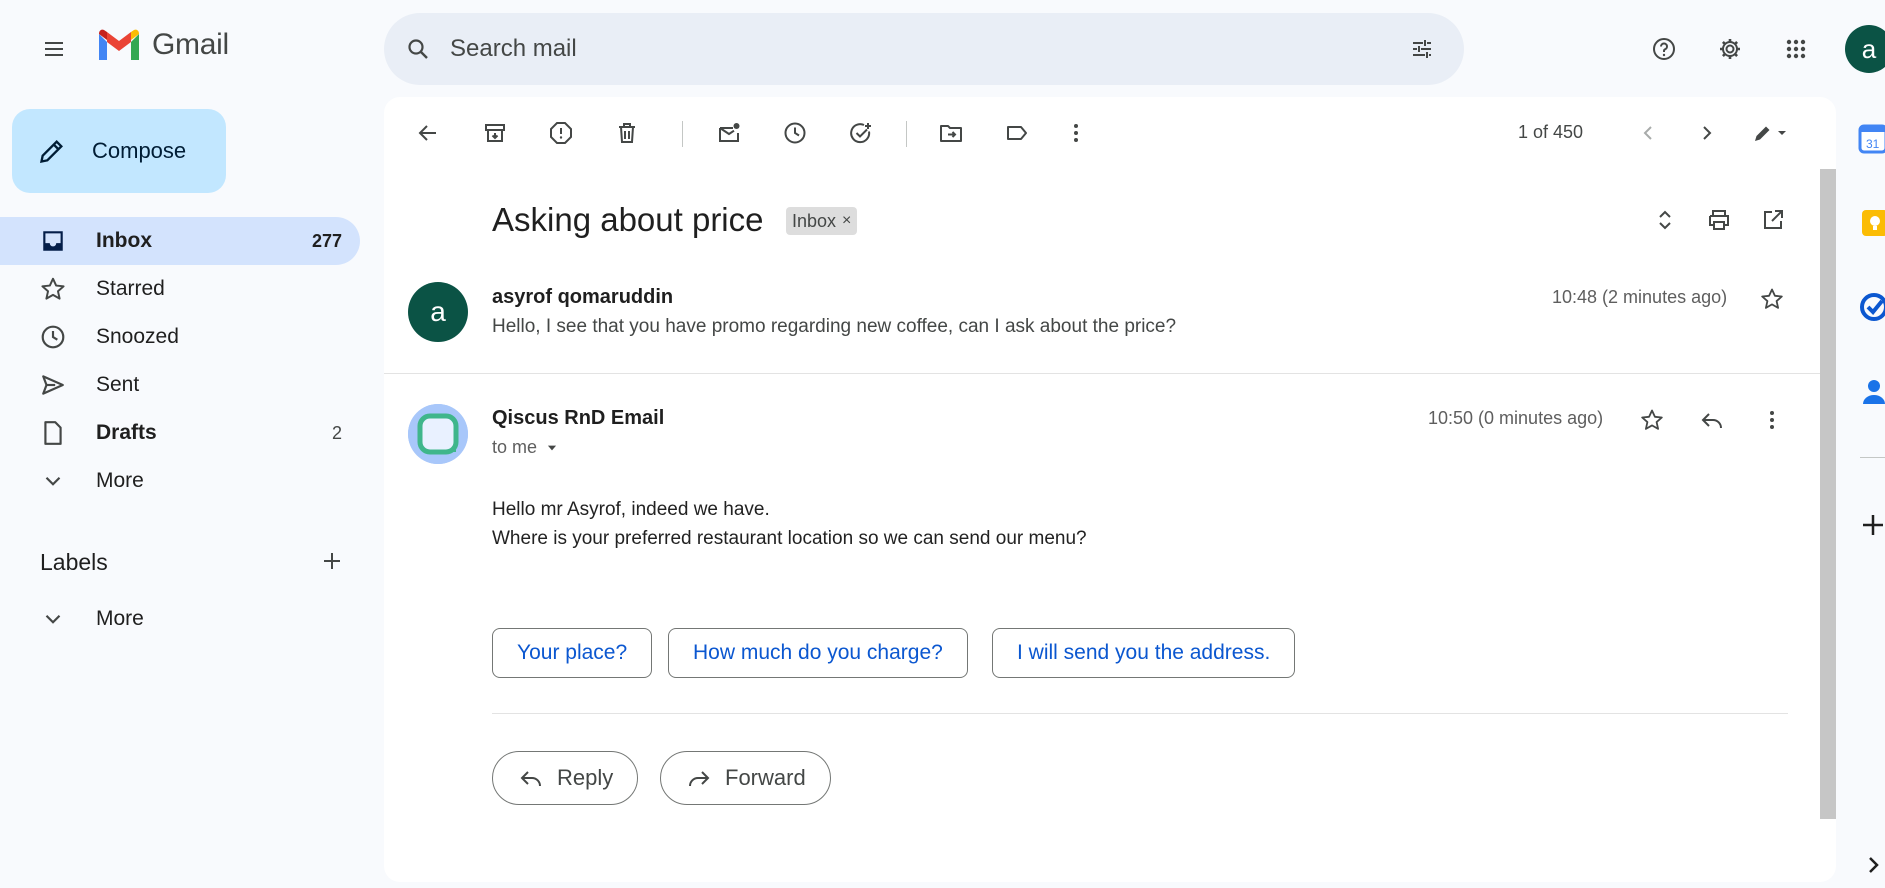 Image resolution: width=1885 pixels, height=888 pixels. Describe the element at coordinates (745, 778) in the screenshot. I see `forward-button: Forward` at that location.